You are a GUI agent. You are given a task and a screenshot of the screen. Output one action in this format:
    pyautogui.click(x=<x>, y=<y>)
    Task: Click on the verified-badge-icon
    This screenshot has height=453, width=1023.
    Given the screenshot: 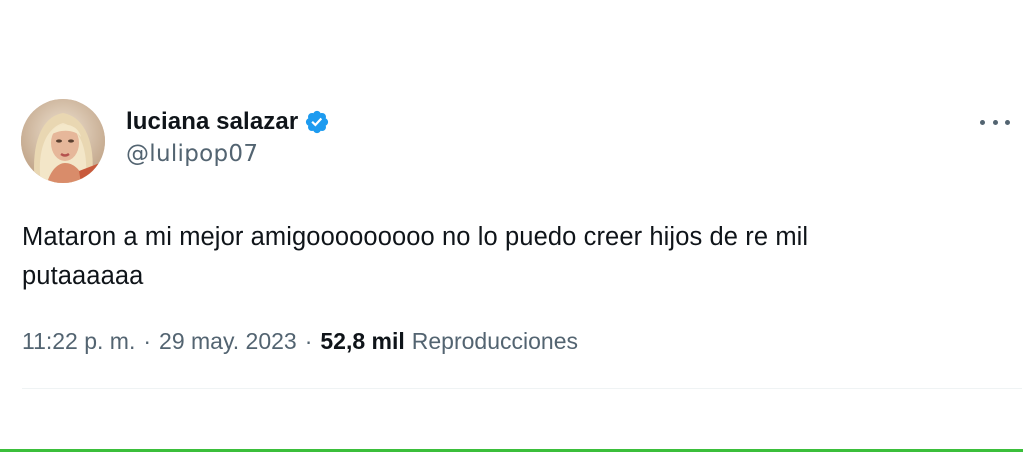 What is the action you would take?
    pyautogui.click(x=317, y=122)
    